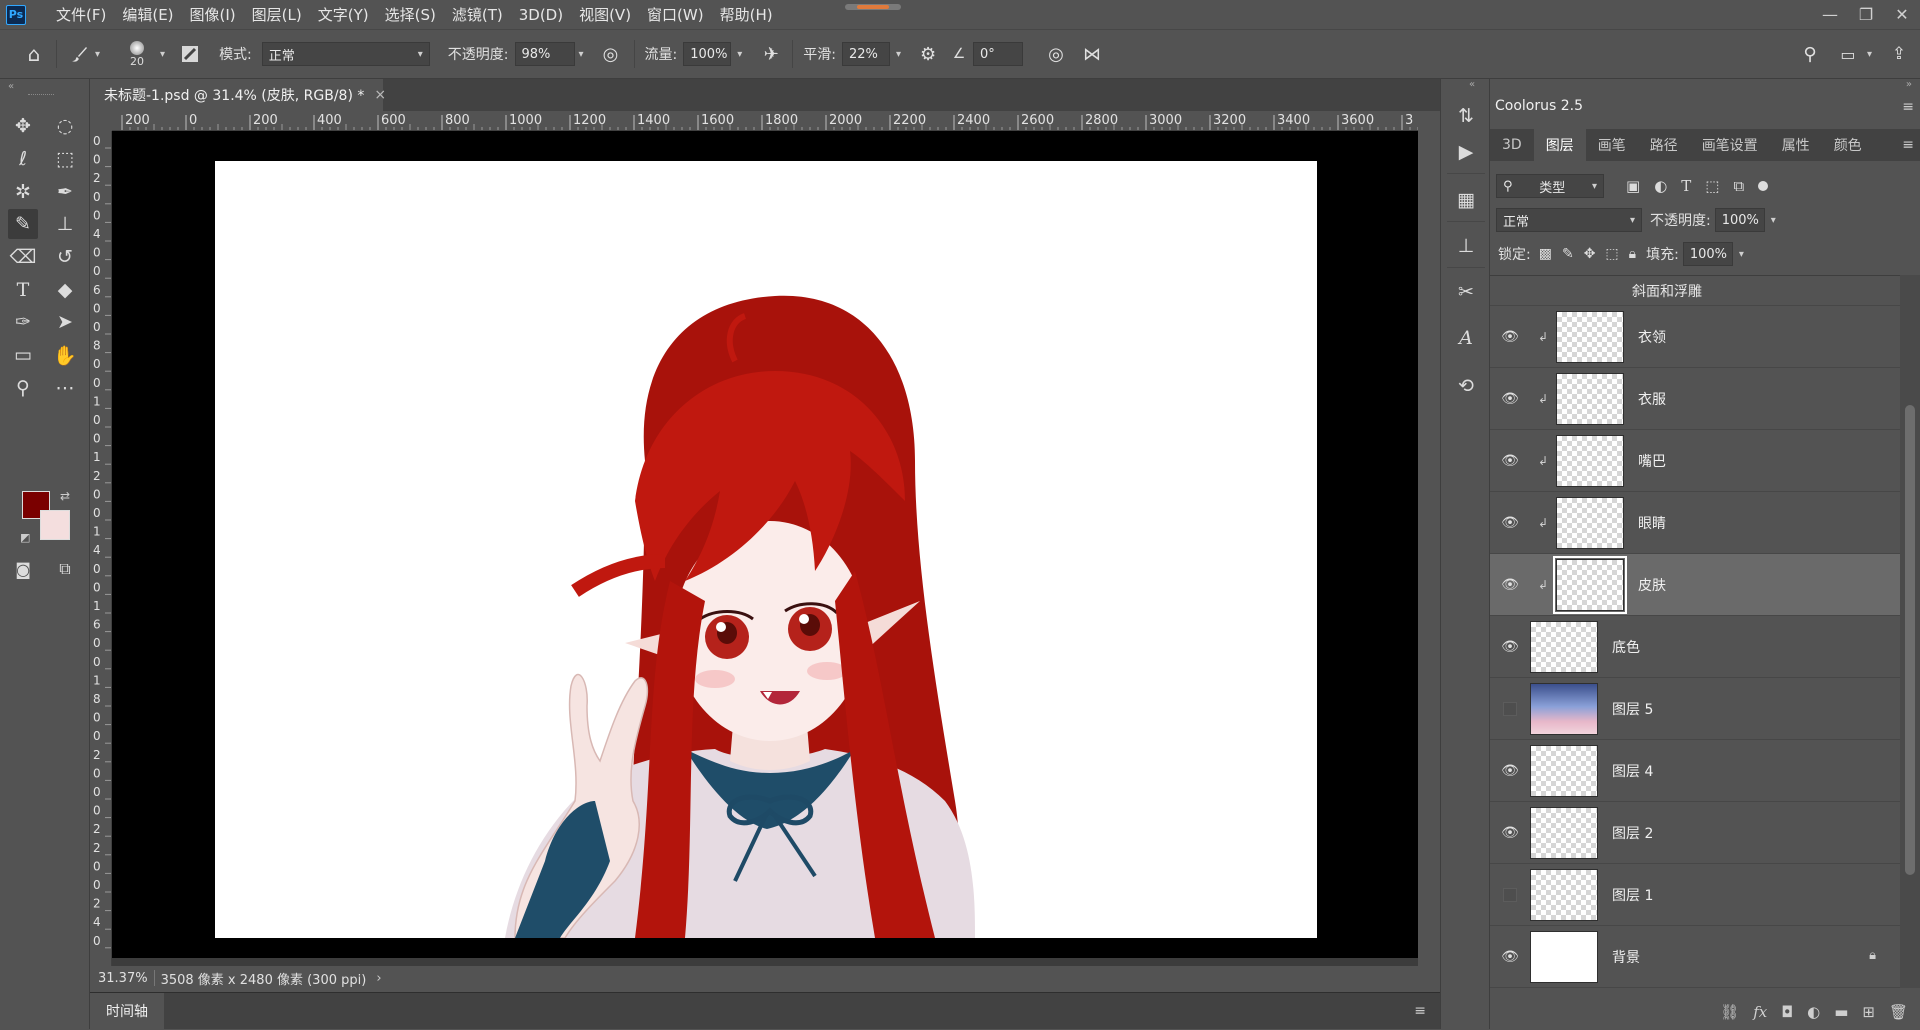 This screenshot has height=1030, width=1920. What do you see at coordinates (1707, 254) in the screenshot?
I see `fill-input: 100%` at bounding box center [1707, 254].